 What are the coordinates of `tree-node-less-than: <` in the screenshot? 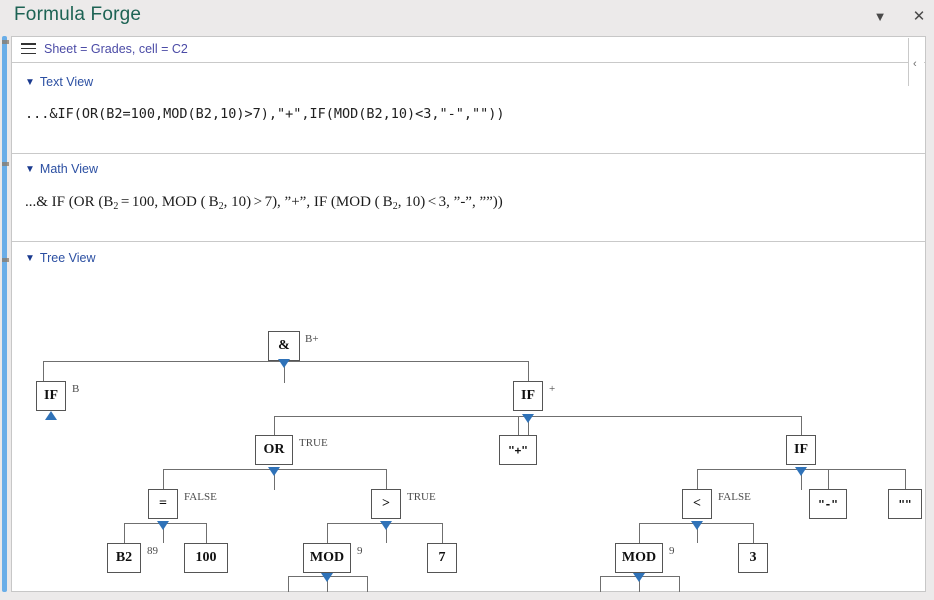 It's located at (697, 504).